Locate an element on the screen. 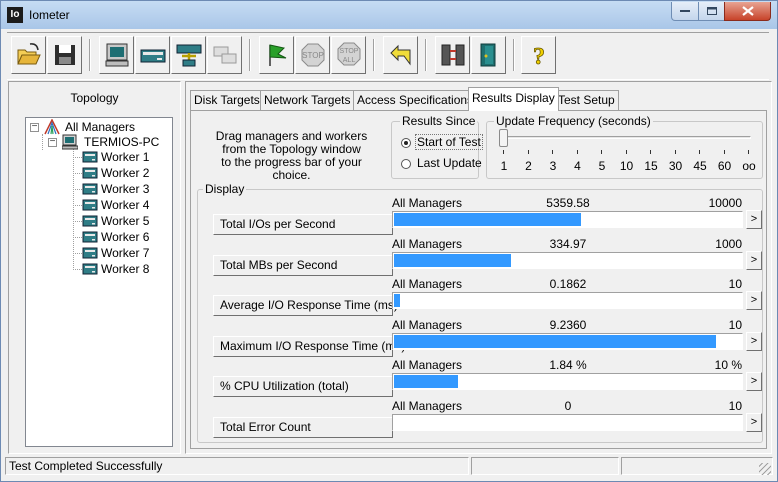 The width and height of the screenshot is (778, 482). resize-grip is located at coordinates (765, 469).